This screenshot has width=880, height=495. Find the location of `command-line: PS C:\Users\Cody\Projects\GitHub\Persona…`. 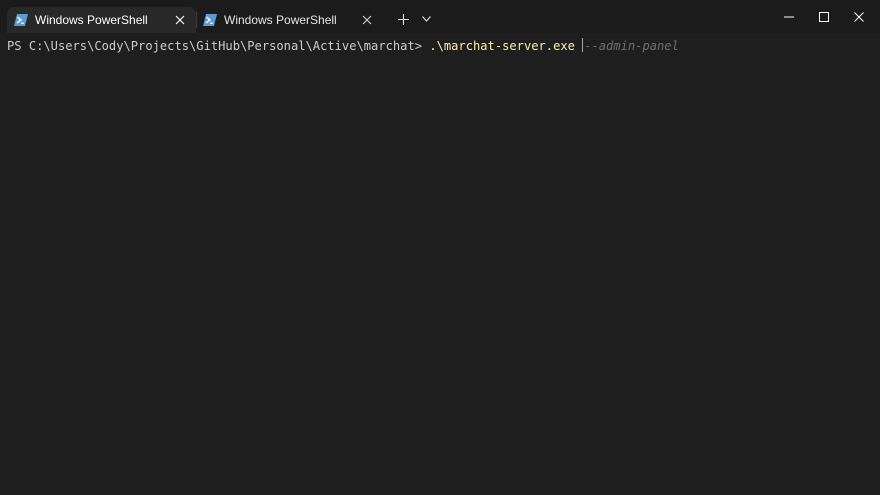

command-line: PS C:\Users\Cody\Projects\GitHub\Persona… is located at coordinates (343, 46).